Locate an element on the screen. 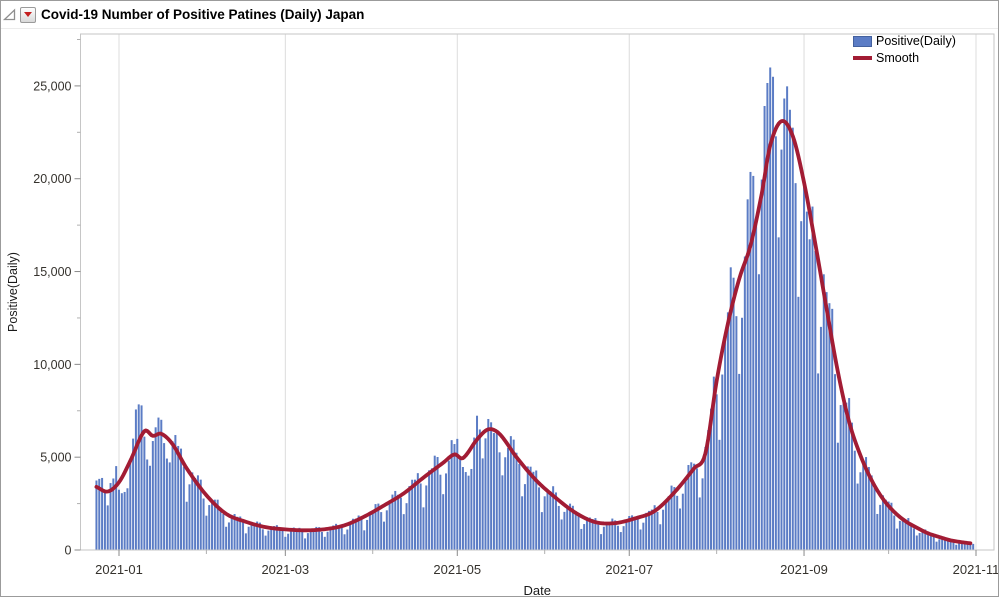 This screenshot has height=597, width=999. legend-item-positive: Positive(Daily) is located at coordinates (904, 41).